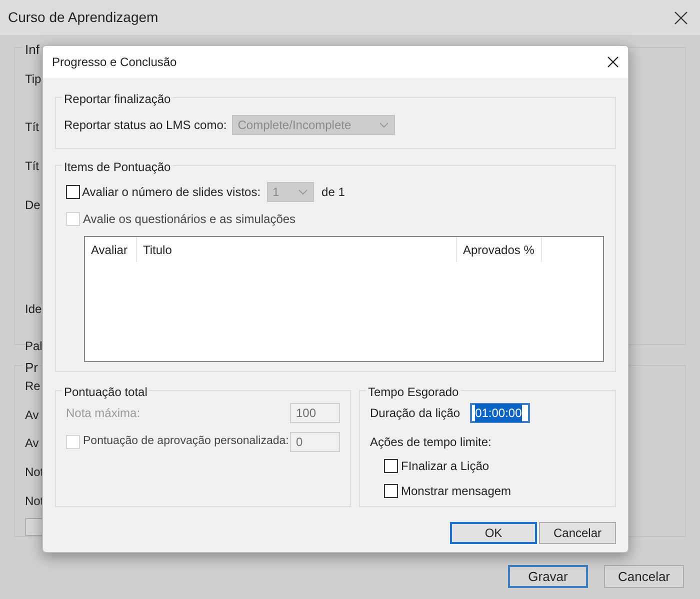 The width and height of the screenshot is (700, 599). Describe the element at coordinates (500, 413) in the screenshot. I see `input-field: 01:00:00` at that location.